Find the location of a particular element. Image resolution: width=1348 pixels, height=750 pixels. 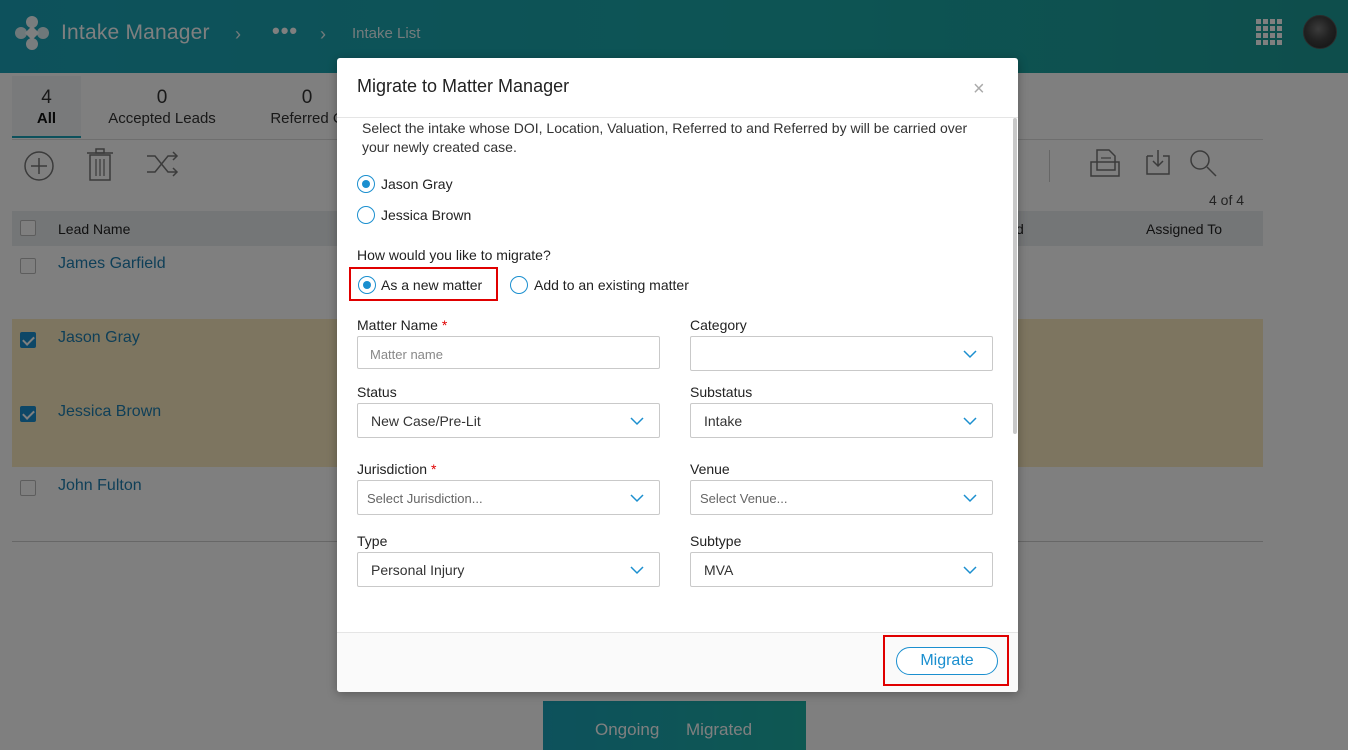

matter-name-placeholder: Matter name is located at coordinates (406, 354).